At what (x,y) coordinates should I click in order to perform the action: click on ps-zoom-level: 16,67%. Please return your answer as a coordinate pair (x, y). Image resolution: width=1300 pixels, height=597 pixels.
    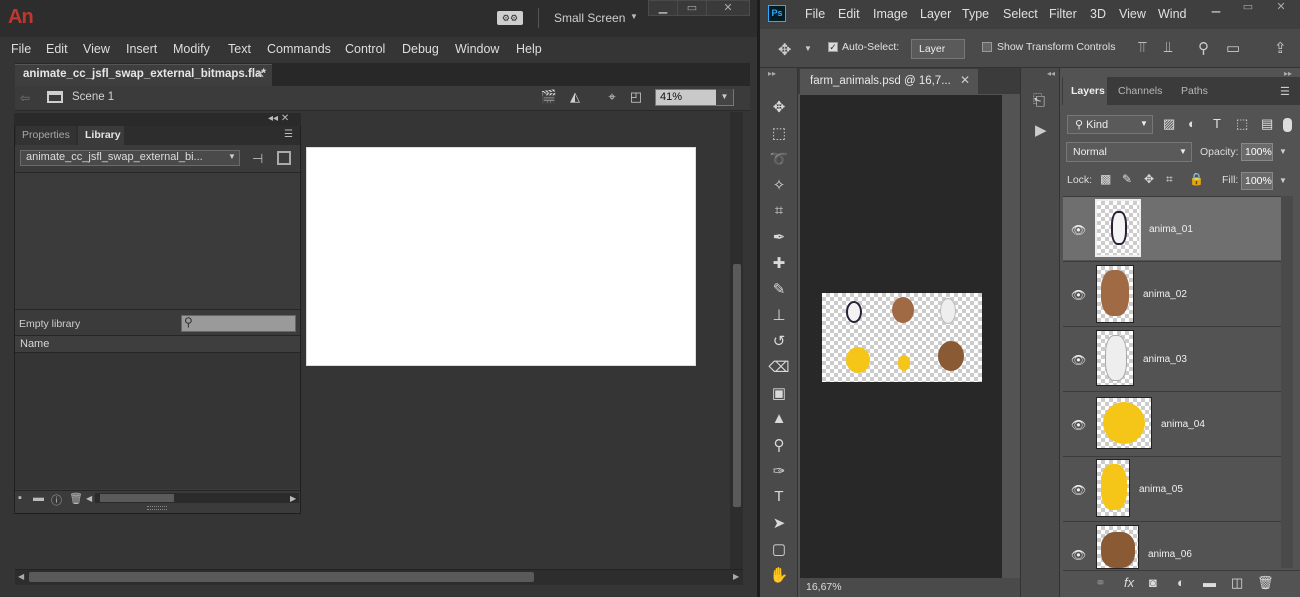
    Looking at the image, I should click on (824, 587).